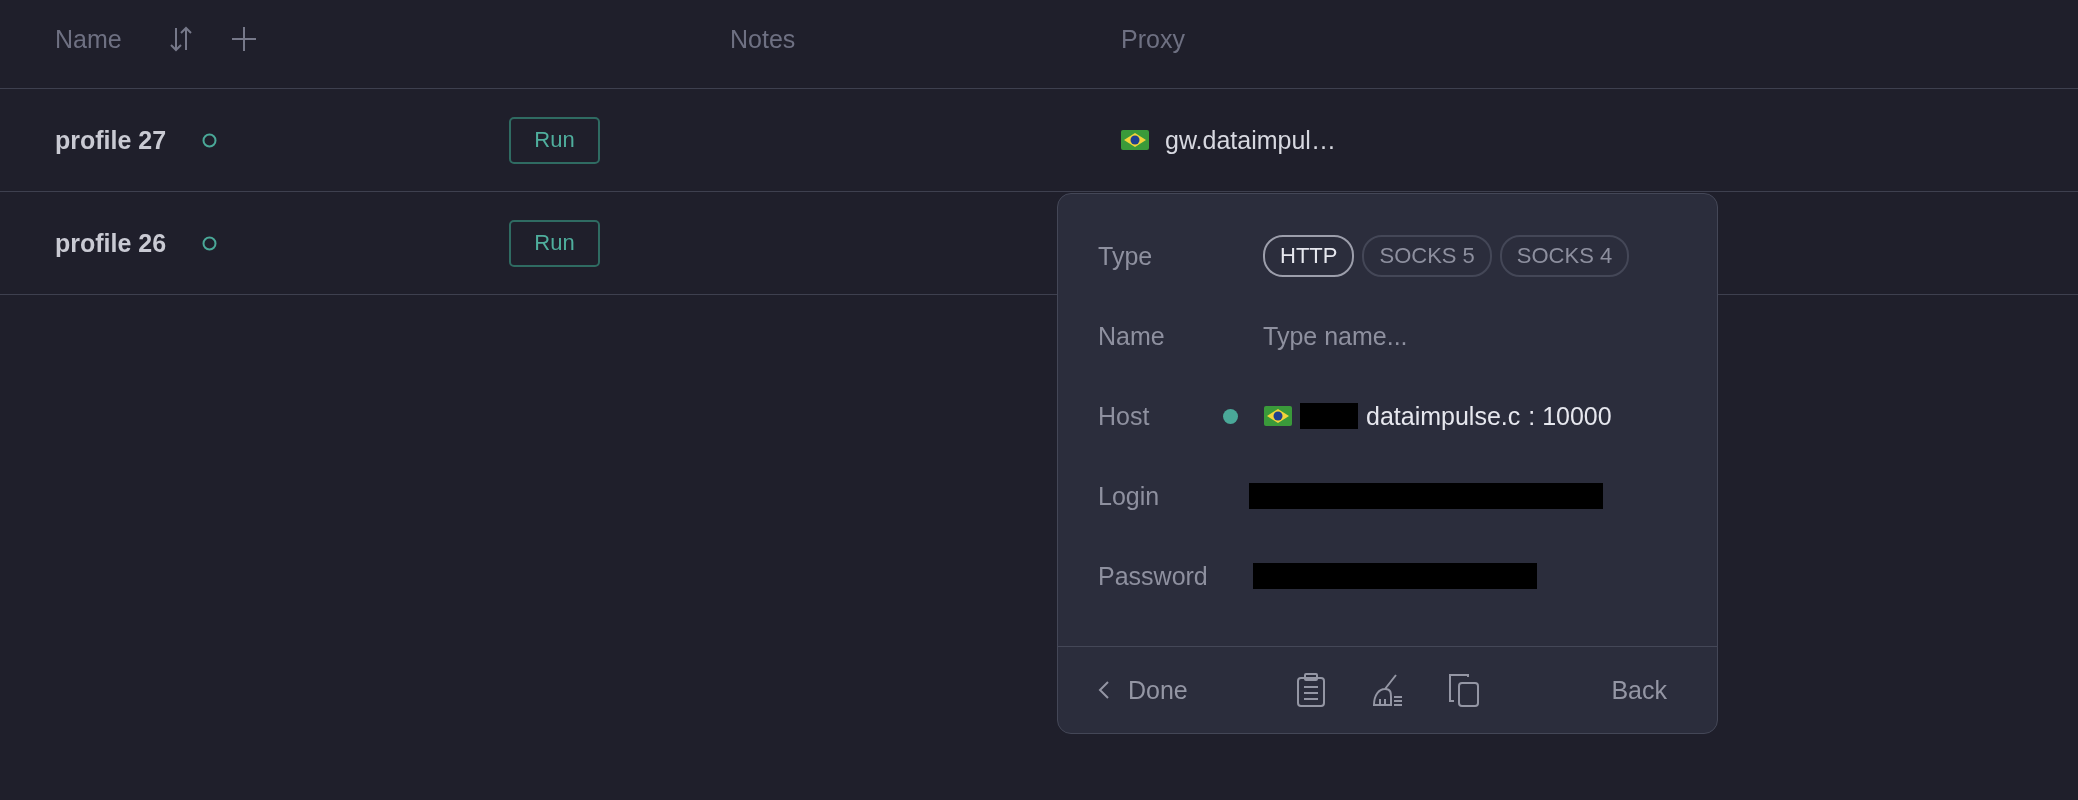 The width and height of the screenshot is (2078, 800). Describe the element at coordinates (111, 140) in the screenshot. I see `profile-name: profile 27` at that location.